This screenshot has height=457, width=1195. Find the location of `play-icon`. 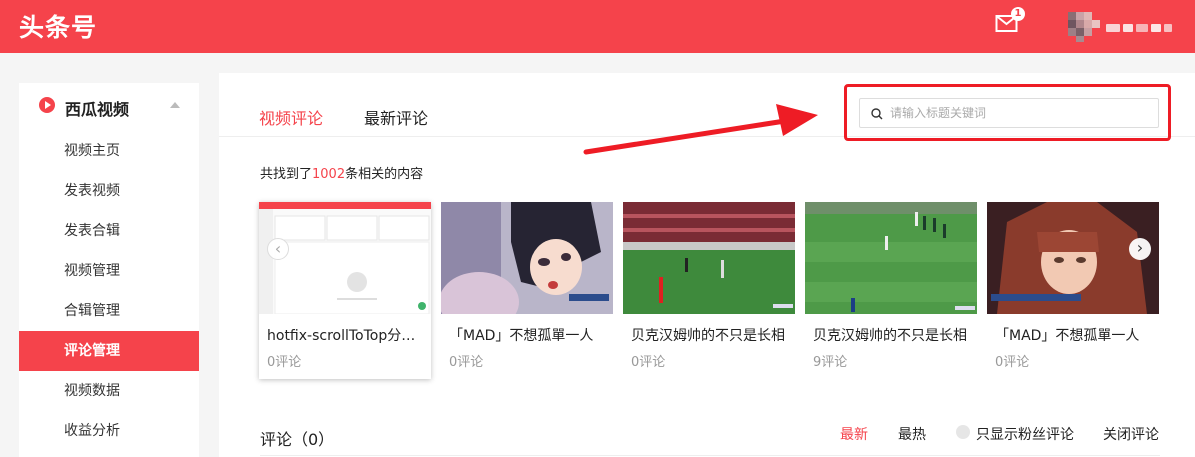

play-icon is located at coordinates (47, 105).